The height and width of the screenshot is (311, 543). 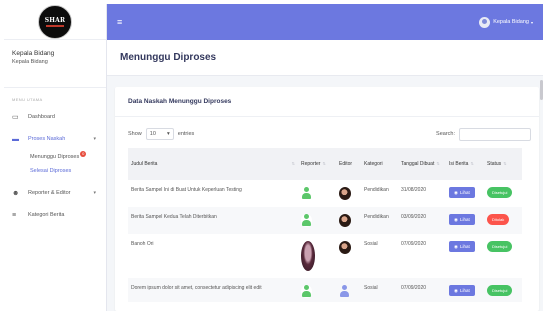 I want to click on sidebar-item-reporter-editor: ☻ Reporter & Editor ▾, so click(x=55, y=193).